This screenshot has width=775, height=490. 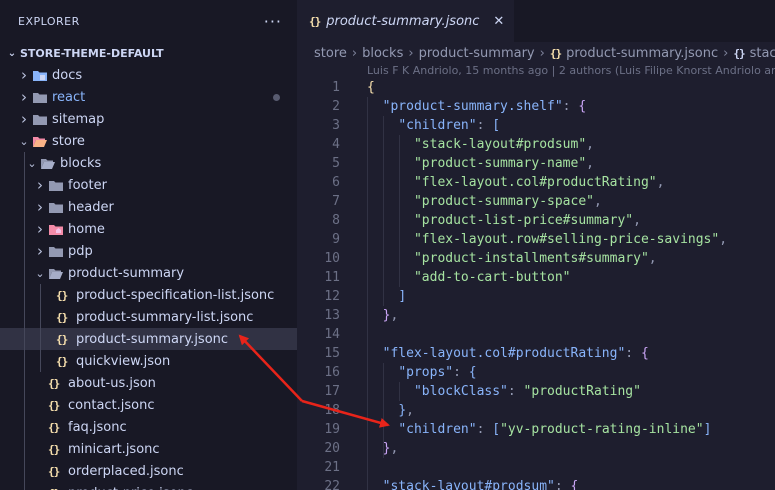 I want to click on code-line: 11 "add-to-cart-button", so click(x=536, y=277).